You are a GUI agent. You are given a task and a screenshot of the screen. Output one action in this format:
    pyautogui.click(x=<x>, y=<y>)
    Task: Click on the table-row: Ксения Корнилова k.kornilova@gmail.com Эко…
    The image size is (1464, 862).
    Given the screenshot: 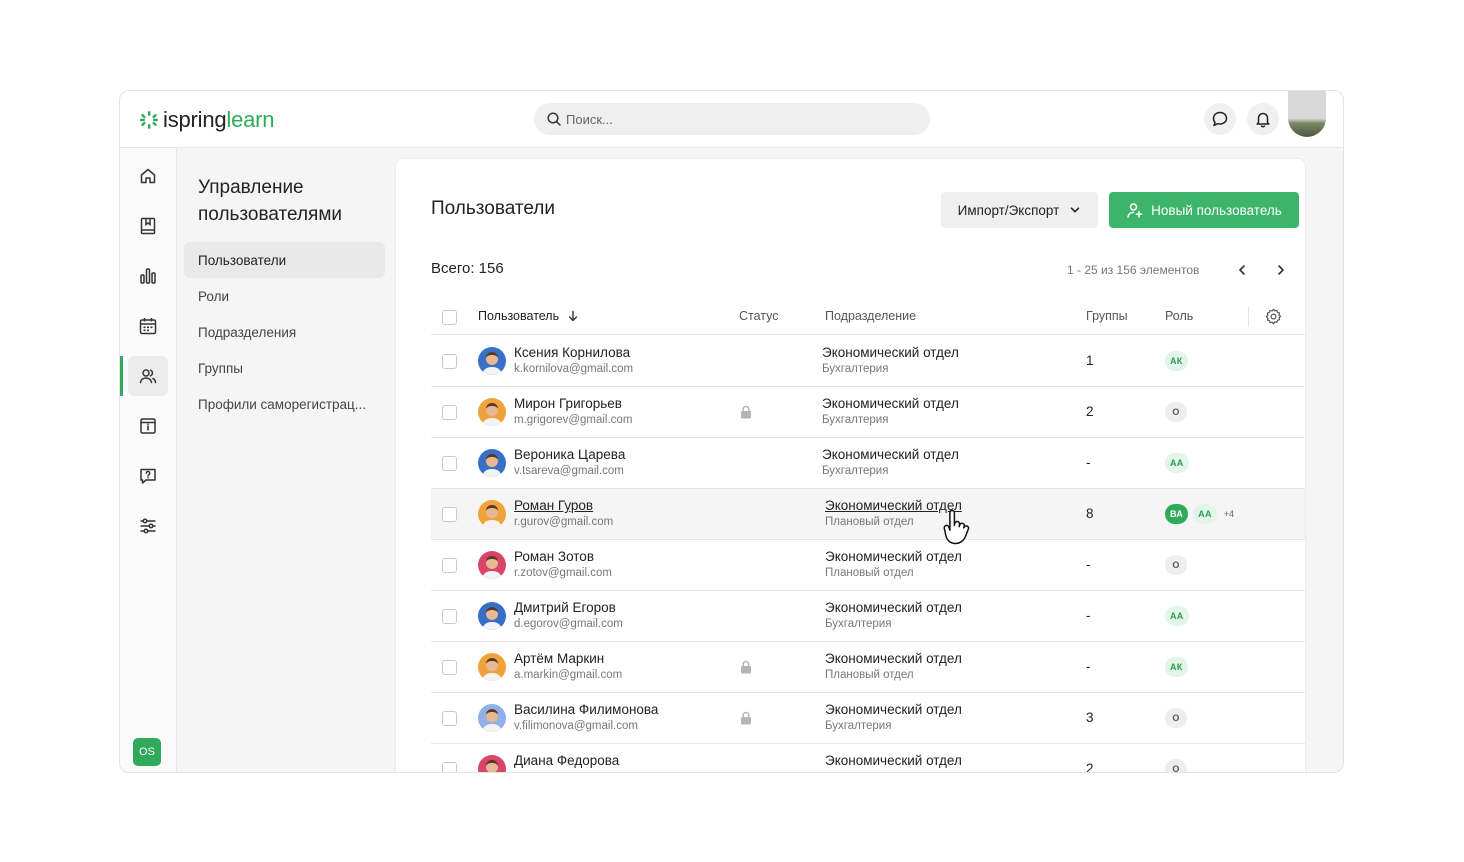 What is the action you would take?
    pyautogui.click(x=868, y=361)
    